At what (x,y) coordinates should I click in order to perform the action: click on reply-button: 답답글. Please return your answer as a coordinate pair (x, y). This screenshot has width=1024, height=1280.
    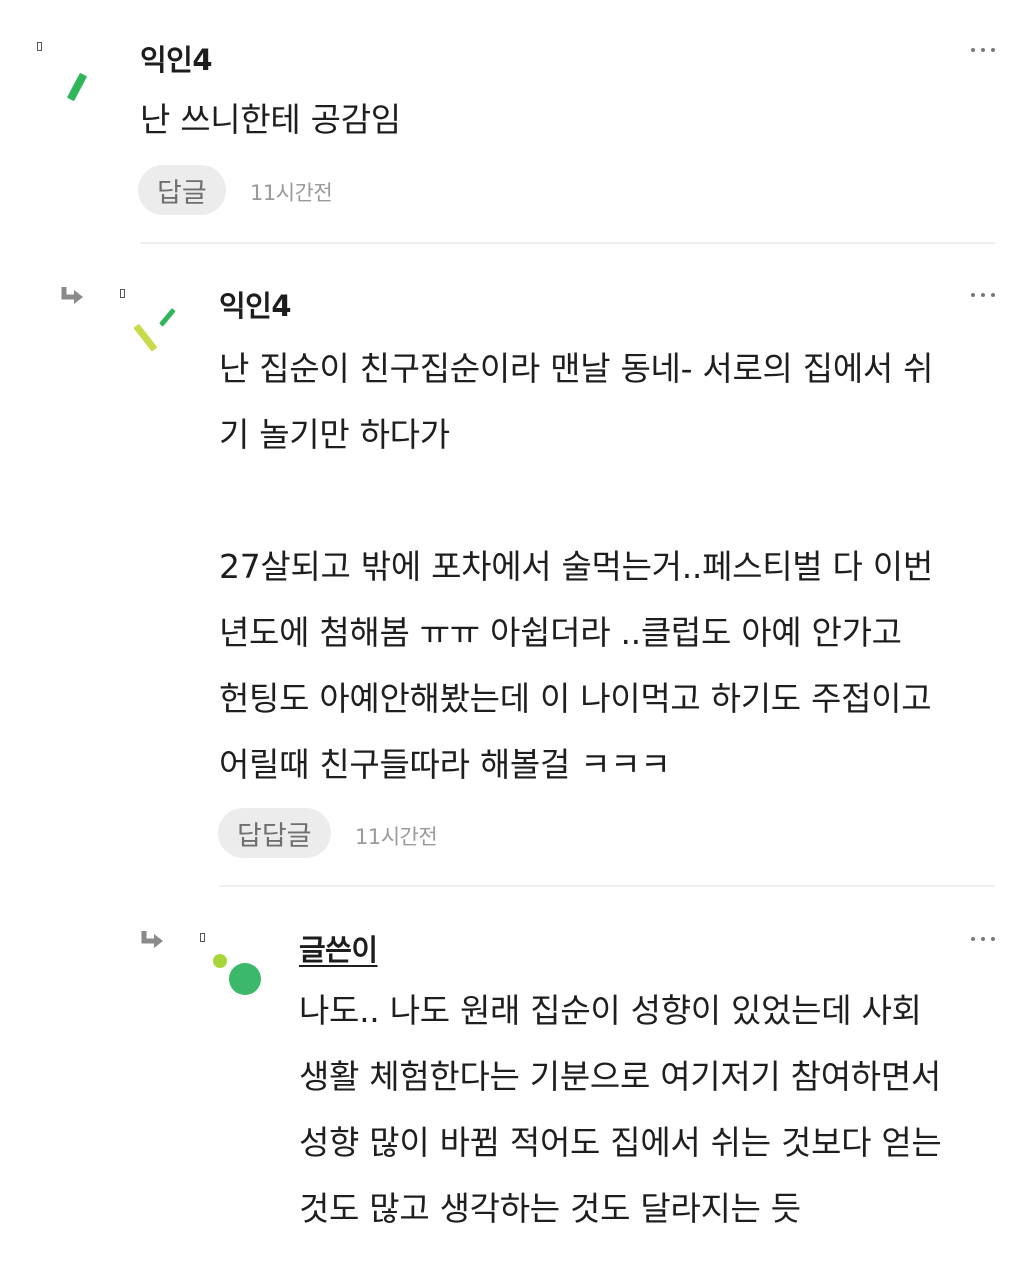
    Looking at the image, I should click on (274, 833).